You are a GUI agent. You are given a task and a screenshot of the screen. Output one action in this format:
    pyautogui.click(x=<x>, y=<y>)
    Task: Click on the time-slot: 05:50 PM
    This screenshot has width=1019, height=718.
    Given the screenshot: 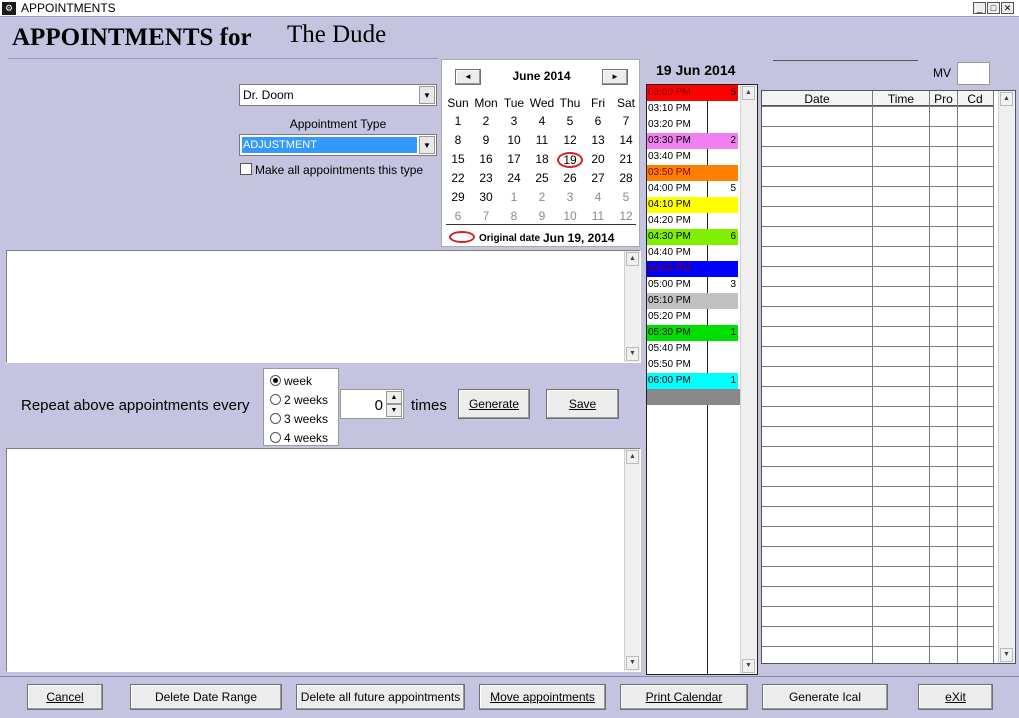 What is the action you would take?
    pyautogui.click(x=692, y=365)
    